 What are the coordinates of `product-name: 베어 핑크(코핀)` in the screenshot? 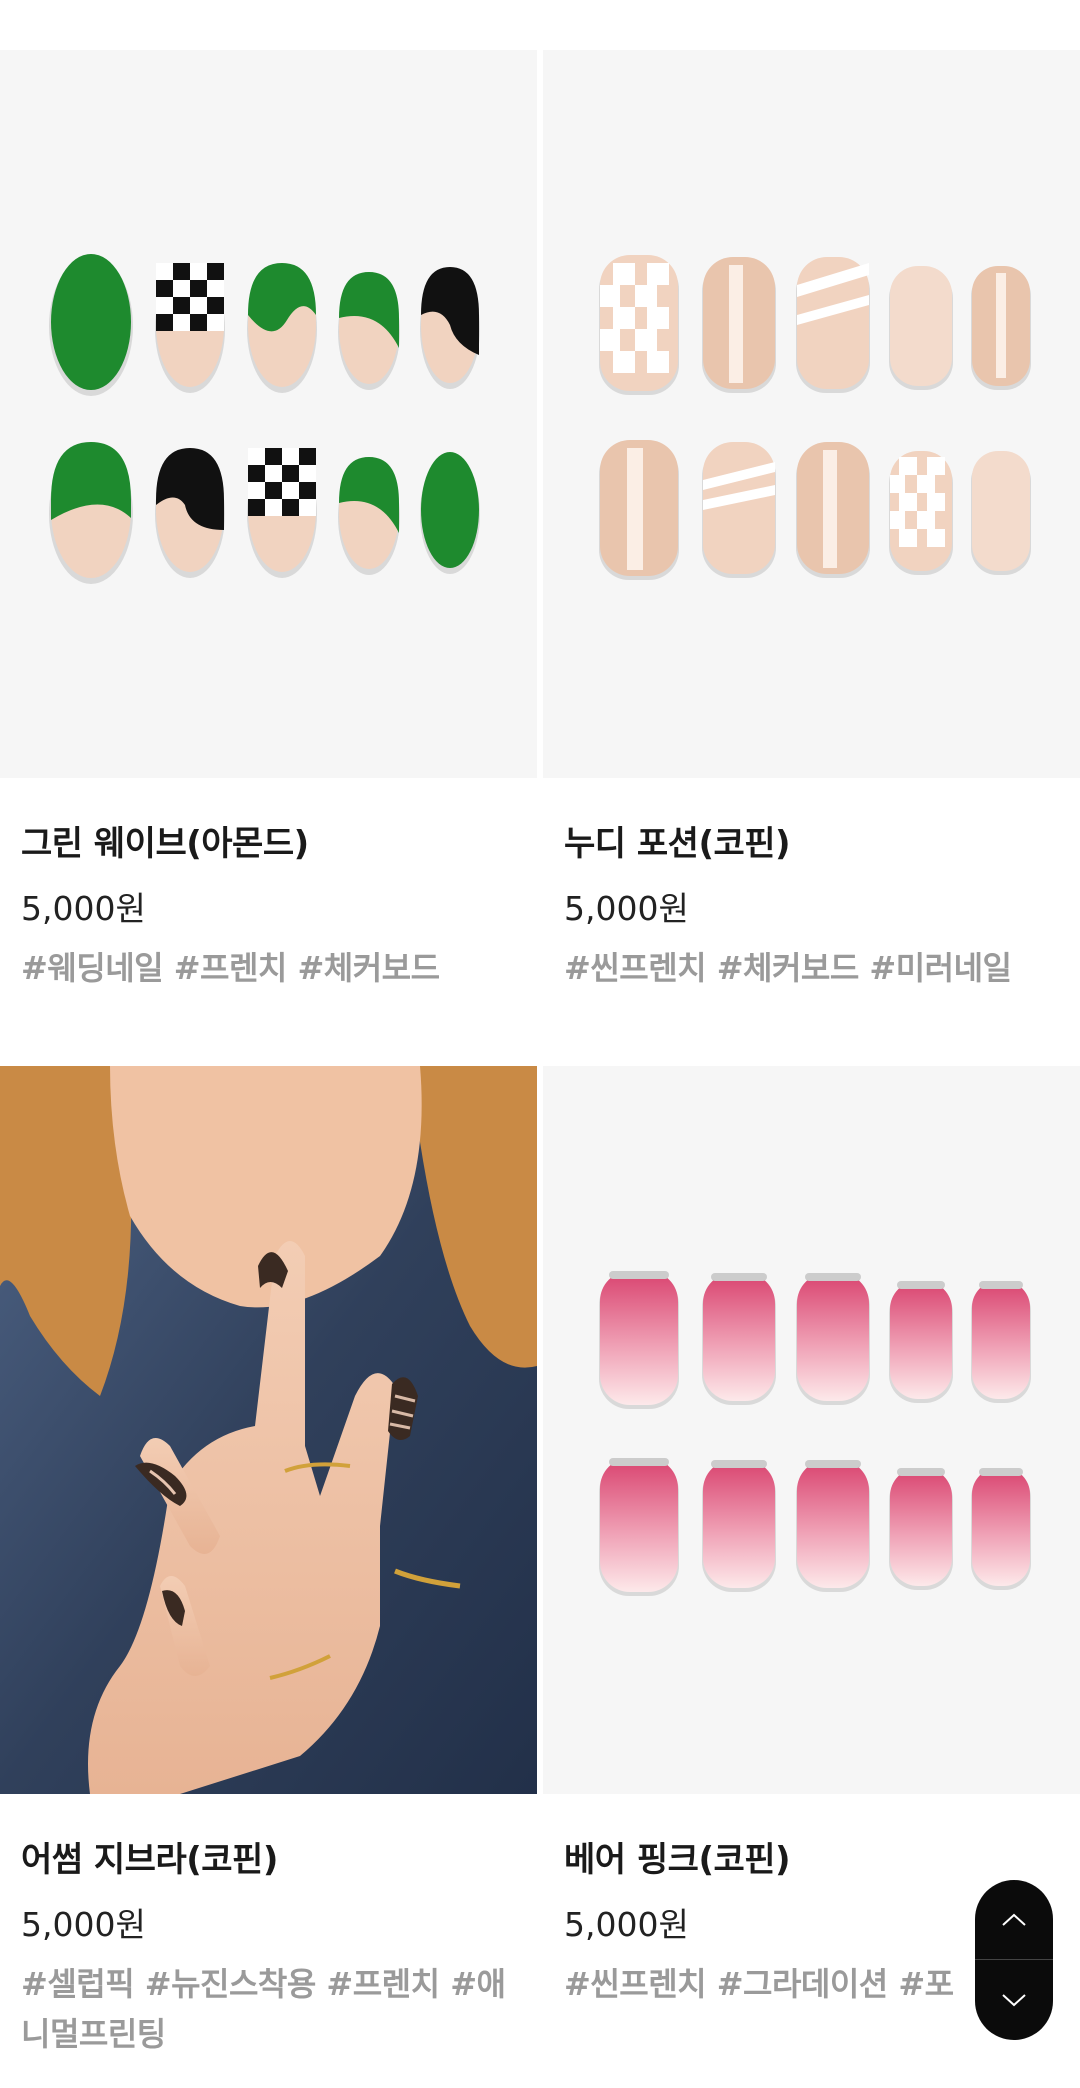 It's located at (677, 1856).